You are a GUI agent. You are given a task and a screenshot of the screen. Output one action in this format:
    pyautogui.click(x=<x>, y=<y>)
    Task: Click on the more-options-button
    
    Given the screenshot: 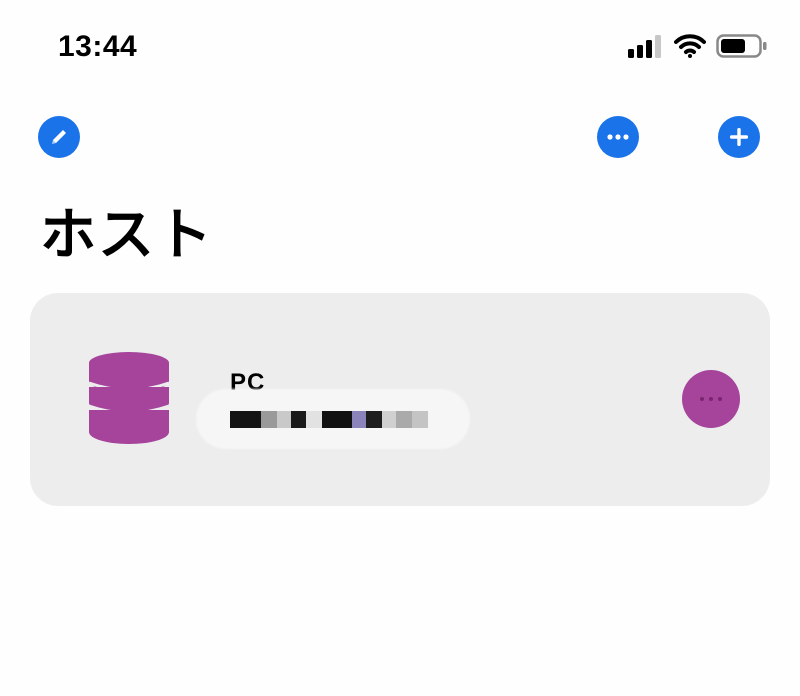 What is the action you would take?
    pyautogui.click(x=618, y=137)
    